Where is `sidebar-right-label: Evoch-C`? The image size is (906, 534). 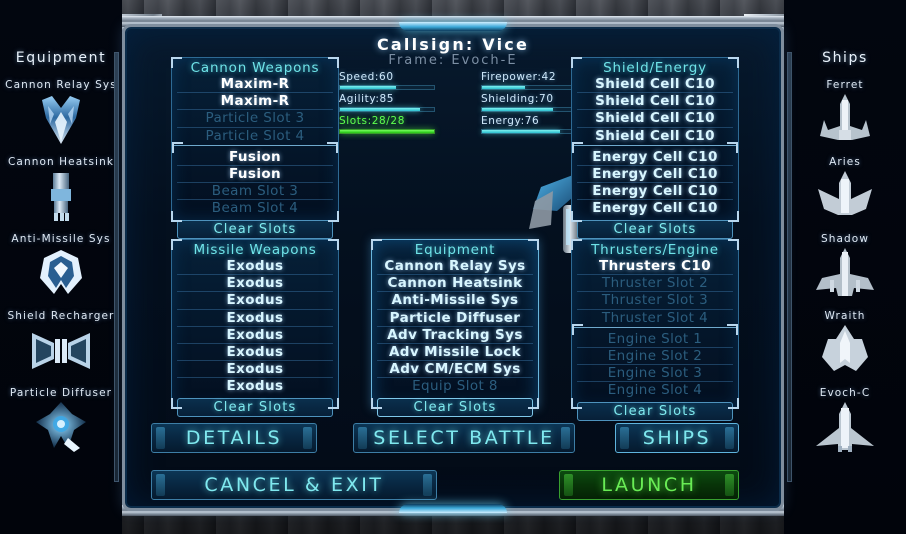
sidebar-right-label: Evoch-C is located at coordinates (845, 393).